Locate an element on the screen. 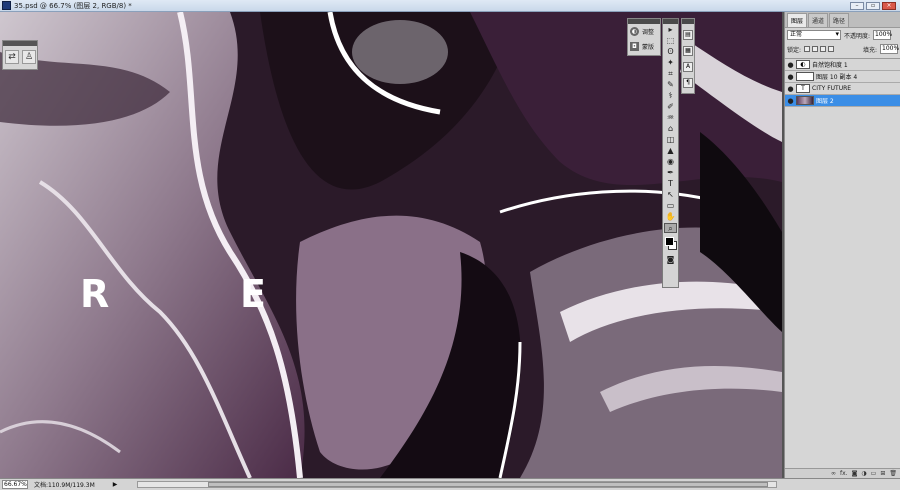 The height and width of the screenshot is (490, 900). color-swatches is located at coordinates (670, 245).